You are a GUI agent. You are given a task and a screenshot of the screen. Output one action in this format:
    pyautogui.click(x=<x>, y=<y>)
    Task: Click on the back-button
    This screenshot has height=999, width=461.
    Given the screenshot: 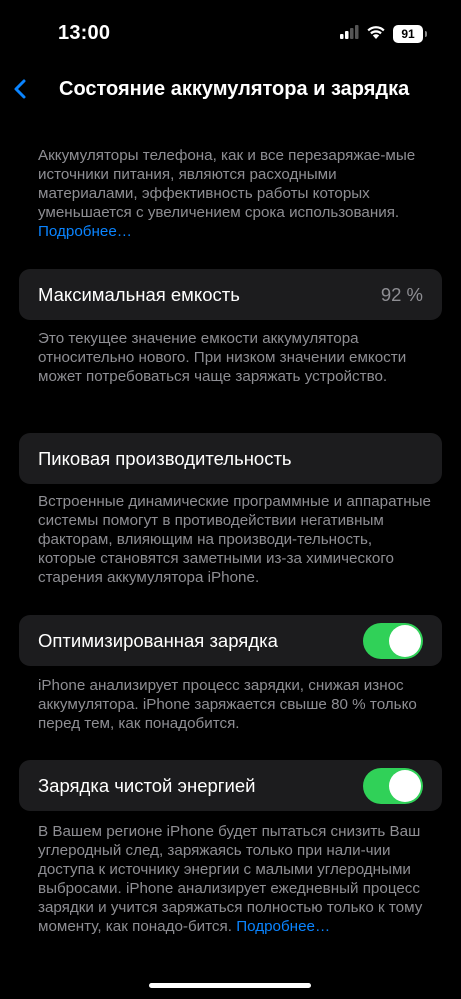 What is the action you would take?
    pyautogui.click(x=23, y=89)
    